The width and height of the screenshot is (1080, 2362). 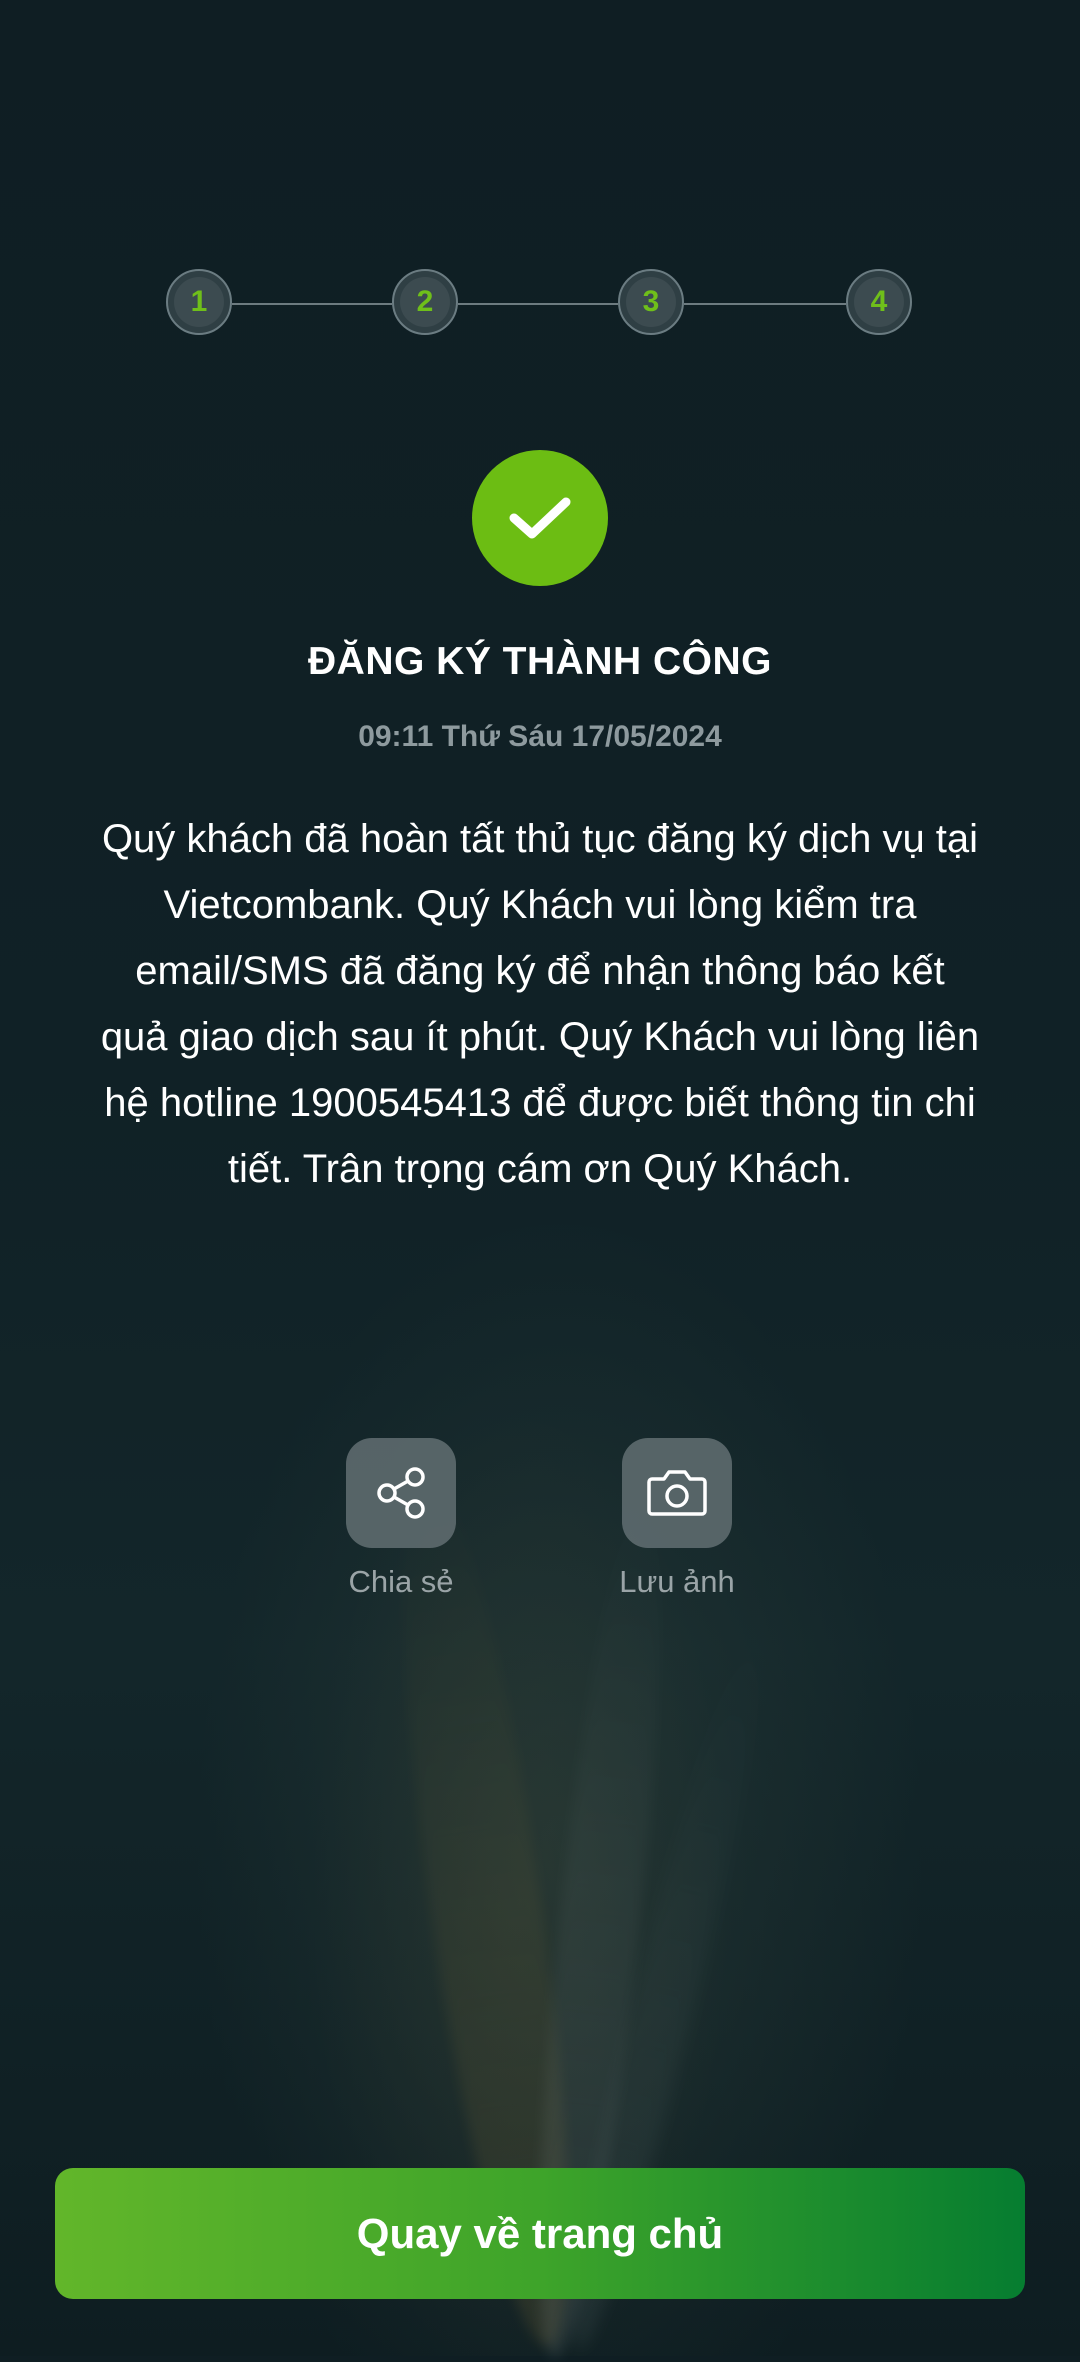 I want to click on step-3: 3, so click(x=651, y=302).